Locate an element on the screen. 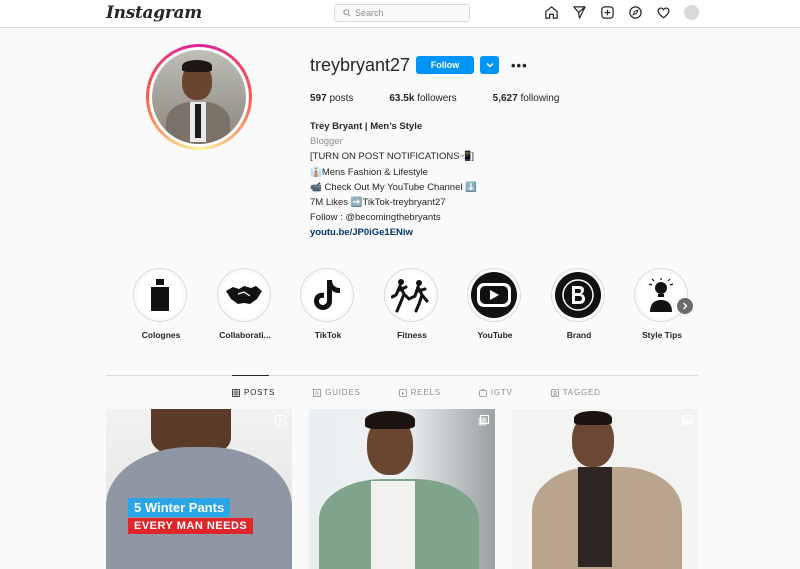 This screenshot has width=800, height=569. followers-count: 63.5k followers is located at coordinates (422, 98).